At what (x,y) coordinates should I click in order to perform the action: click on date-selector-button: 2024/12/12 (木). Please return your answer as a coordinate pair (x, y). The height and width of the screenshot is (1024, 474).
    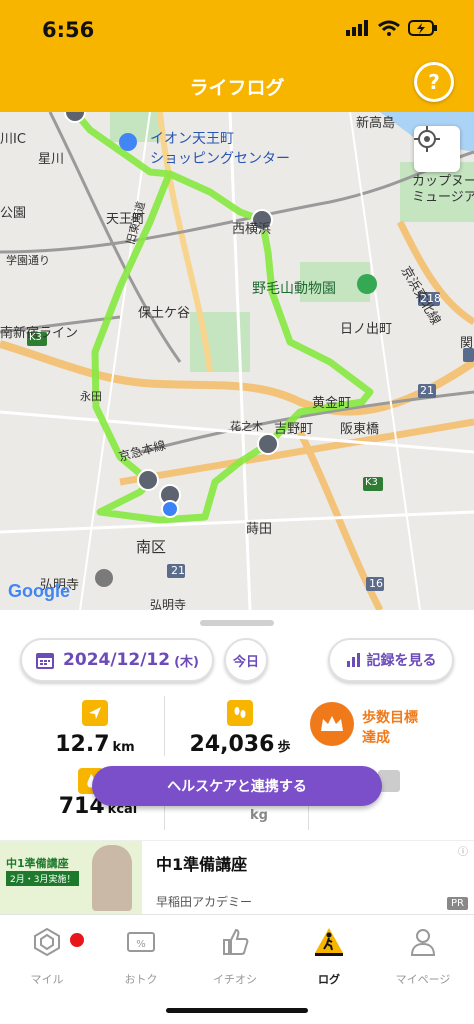
    Looking at the image, I should click on (117, 660).